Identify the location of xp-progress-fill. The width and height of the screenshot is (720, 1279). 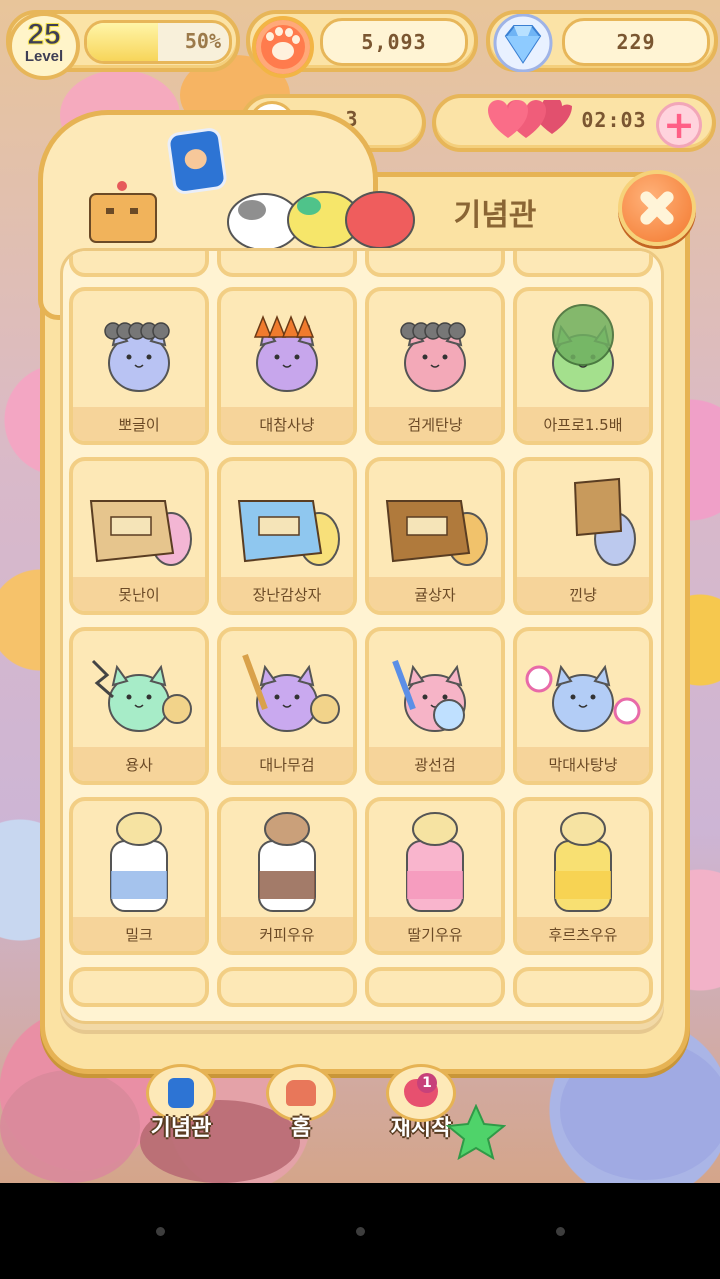
(122, 42).